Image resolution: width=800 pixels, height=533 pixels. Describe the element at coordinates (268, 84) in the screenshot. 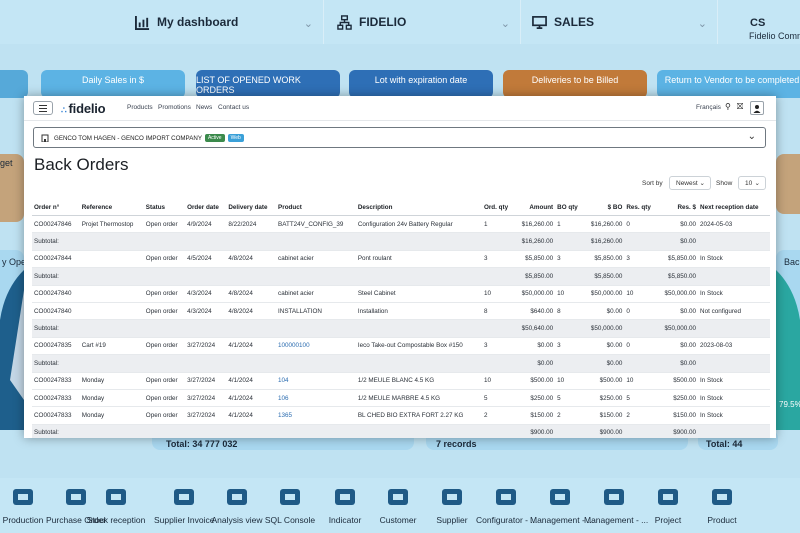

I see `tile-work-orders: LIST OF OPENED WORK ORDERS` at that location.